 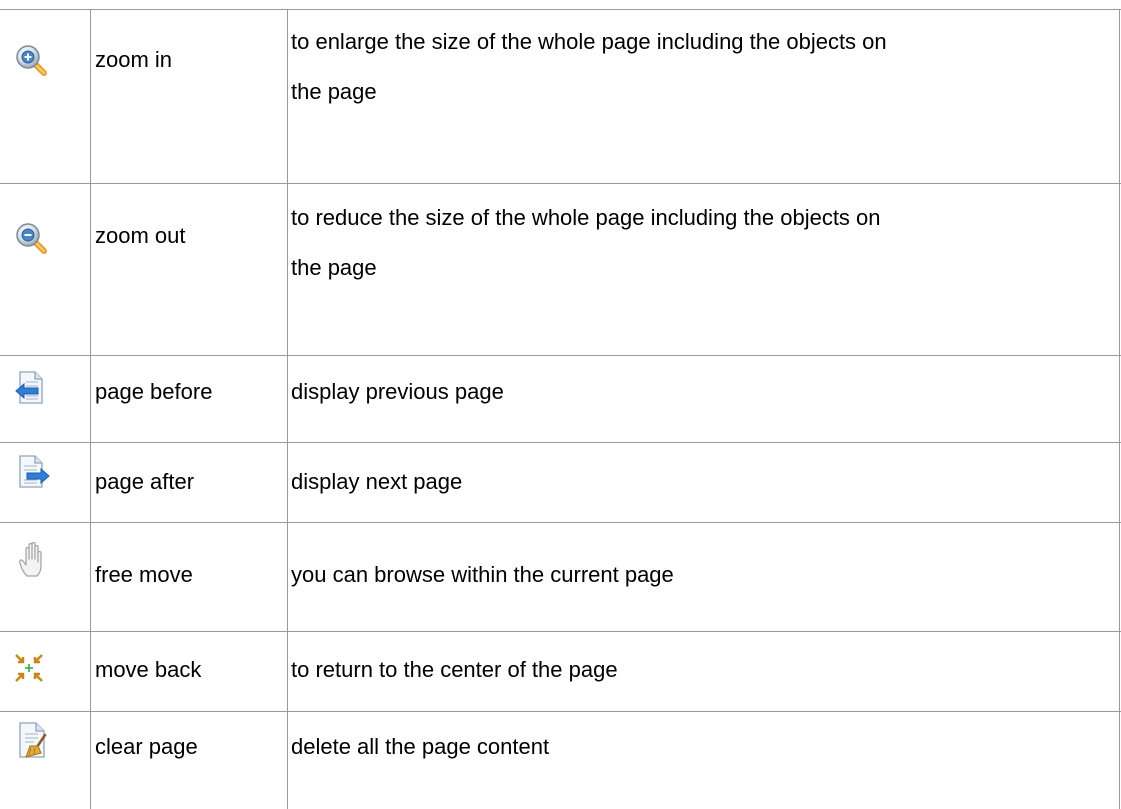 I want to click on tool-description: you can browse within the current page, so click(x=482, y=574).